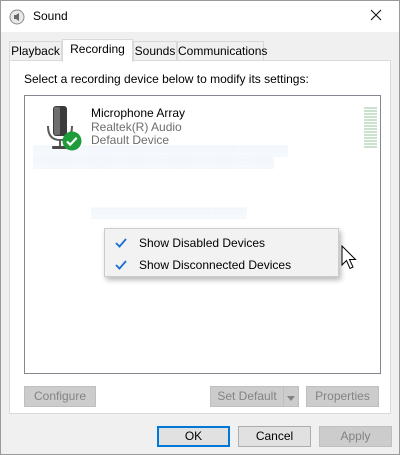  Describe the element at coordinates (35, 51) in the screenshot. I see `tab-playback: Playback` at that location.